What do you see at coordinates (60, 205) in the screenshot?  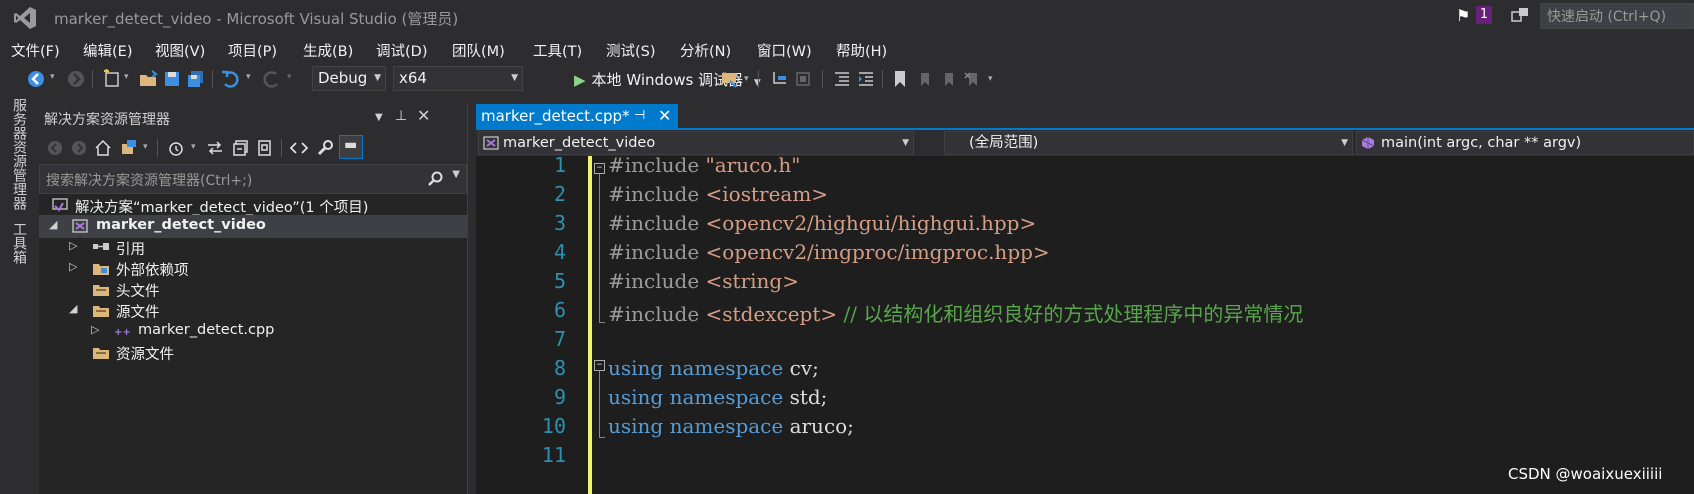 I see `solution-icon` at bounding box center [60, 205].